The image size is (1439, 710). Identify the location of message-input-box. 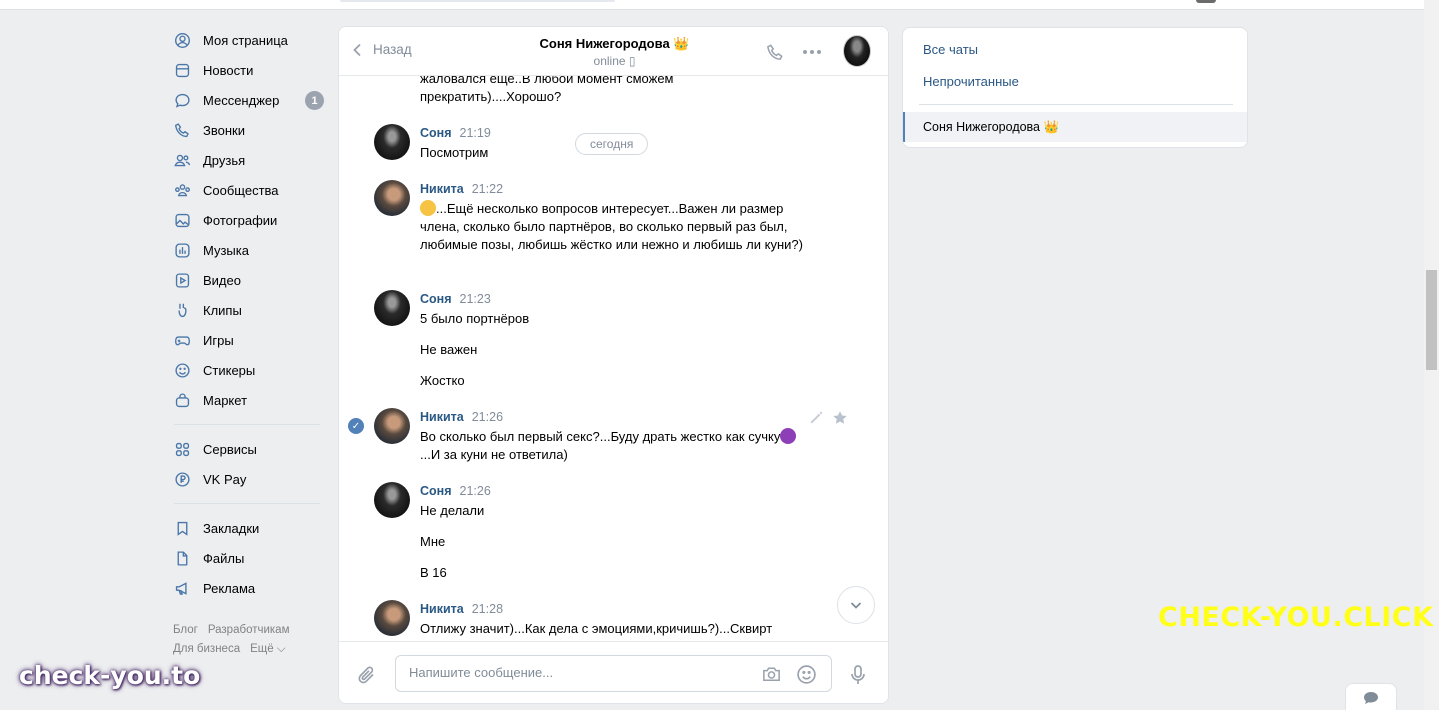
(613, 673).